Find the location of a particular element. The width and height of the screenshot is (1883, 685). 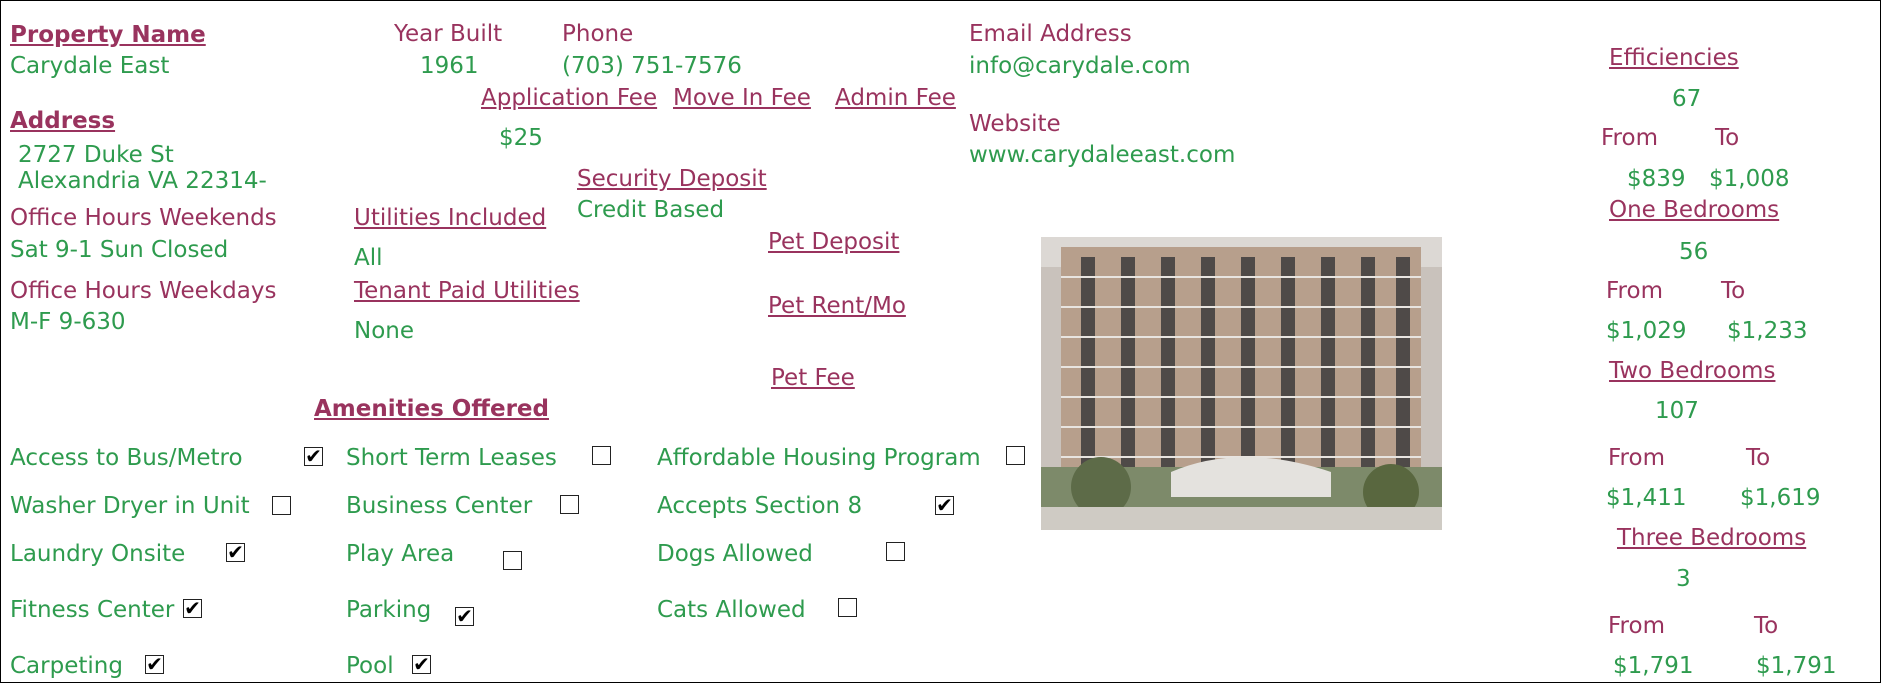

website-label: Website is located at coordinates (1015, 124).